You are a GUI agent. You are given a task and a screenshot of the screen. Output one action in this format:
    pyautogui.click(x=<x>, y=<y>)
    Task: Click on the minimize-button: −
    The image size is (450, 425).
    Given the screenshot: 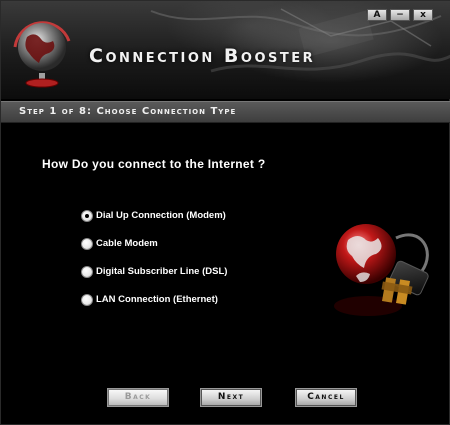 What is the action you would take?
    pyautogui.click(x=400, y=15)
    